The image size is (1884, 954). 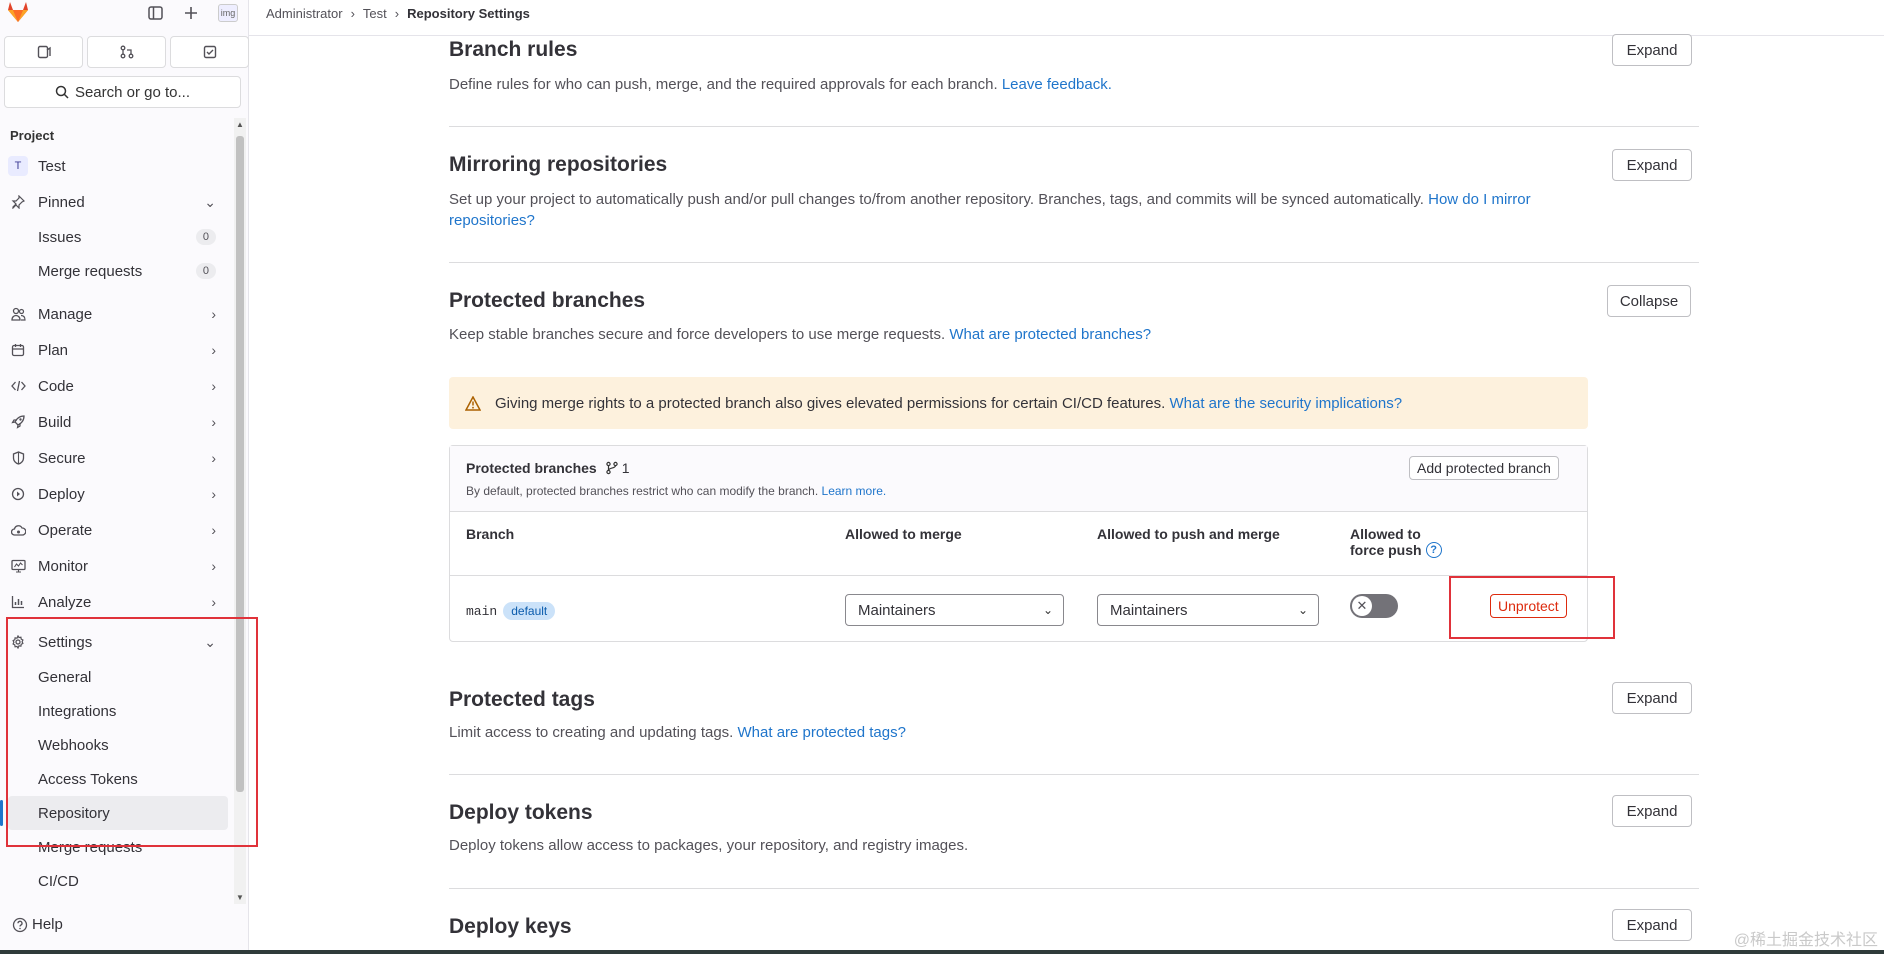 I want to click on merge-requests-shortcut-button, so click(x=126, y=52).